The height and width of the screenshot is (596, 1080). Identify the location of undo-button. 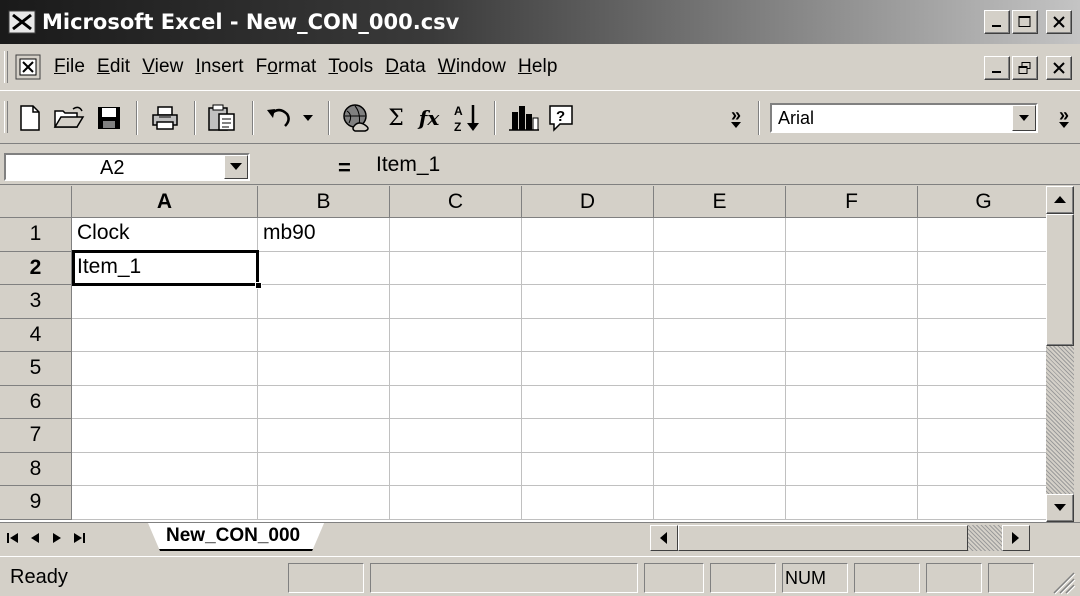
(280, 118).